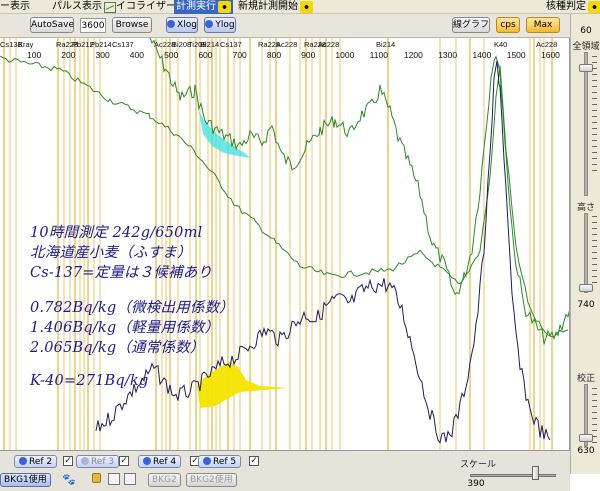  I want to click on annotation-line-5: 1.406Bq/kg（軽量用係数）, so click(125, 328).